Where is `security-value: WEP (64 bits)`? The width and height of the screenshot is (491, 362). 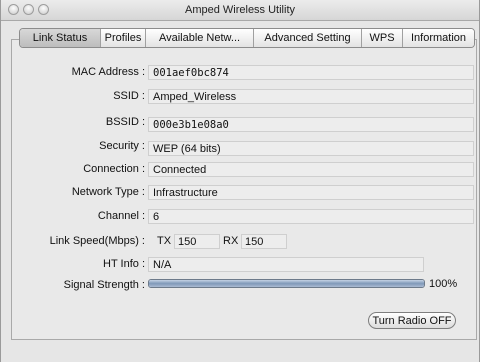 security-value: WEP (64 bits) is located at coordinates (311, 148).